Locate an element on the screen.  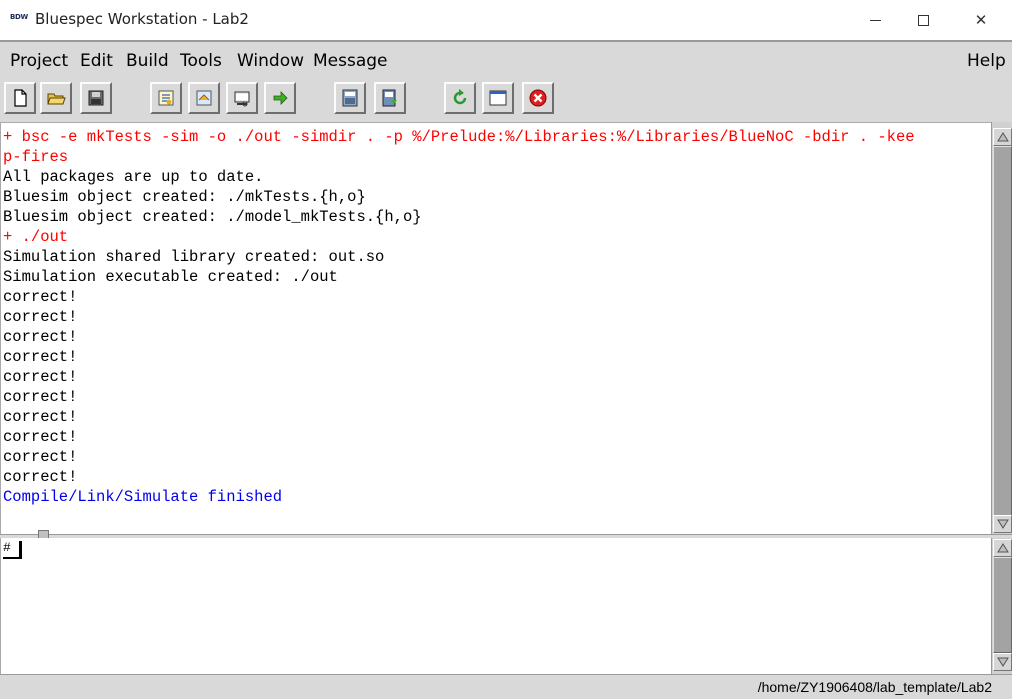
menu-build-label: Build is located at coordinates (147, 61).